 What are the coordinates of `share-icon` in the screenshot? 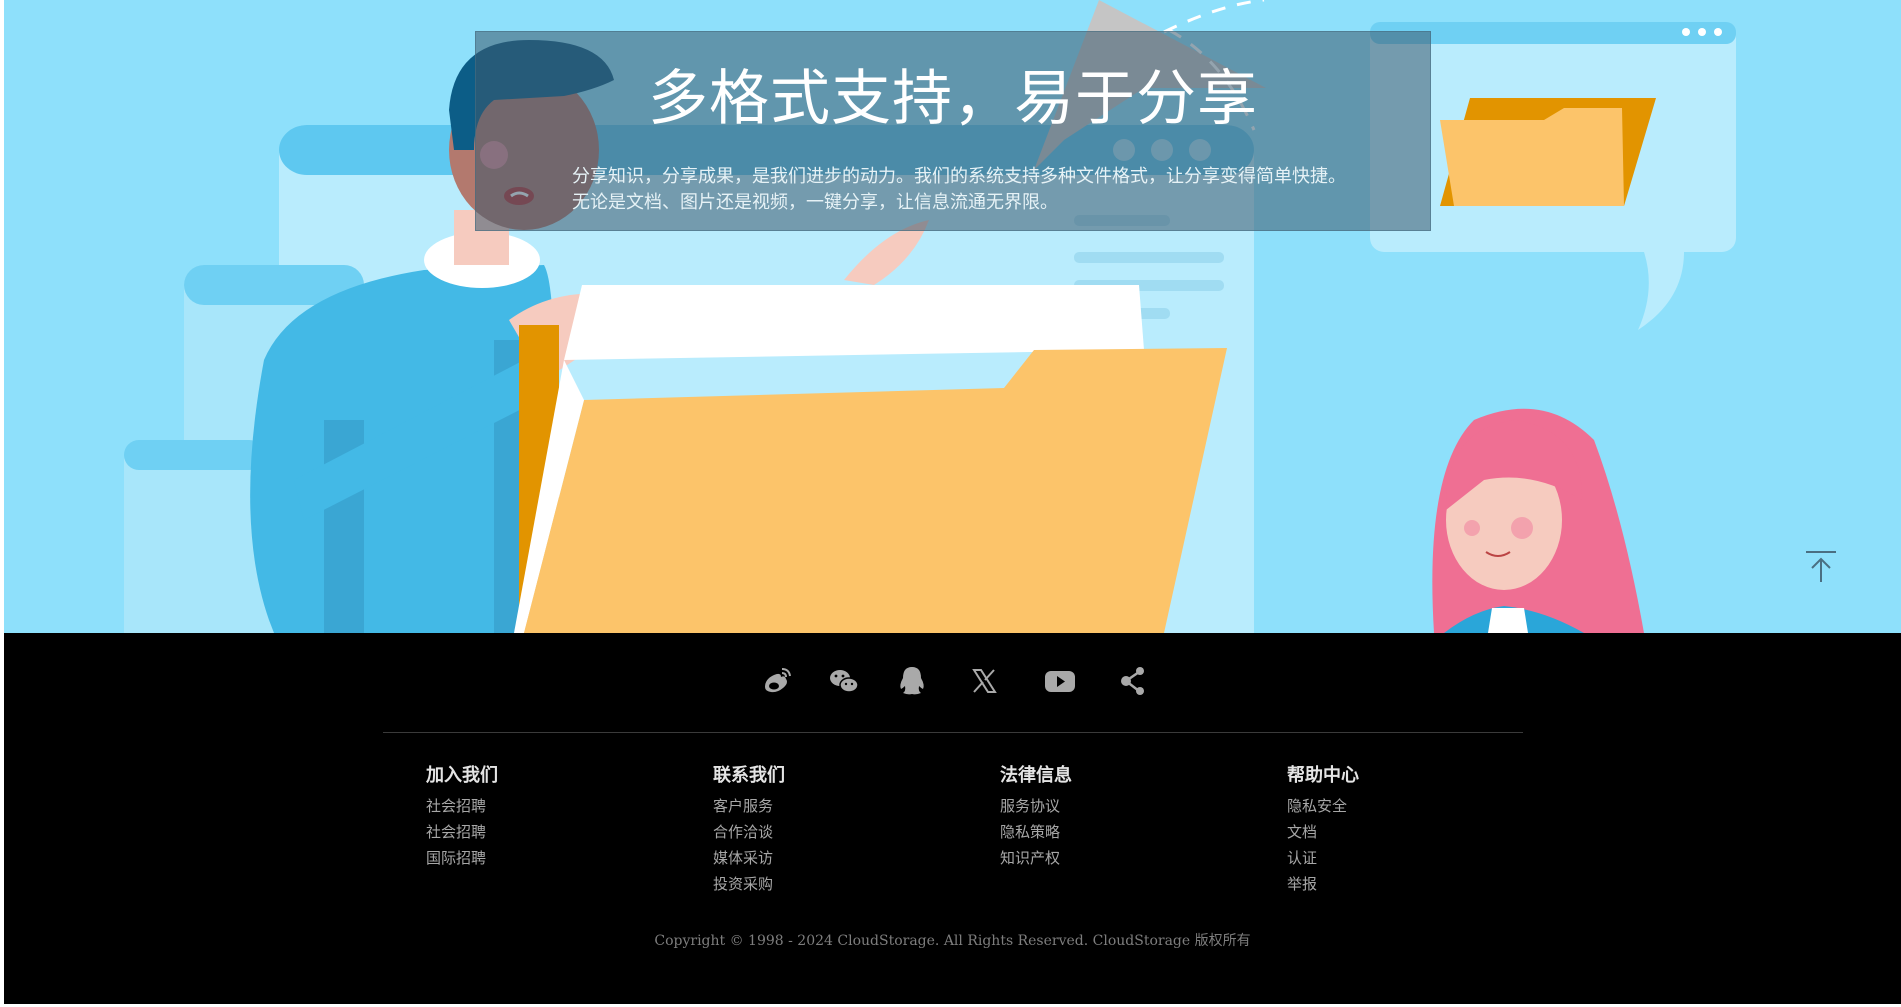 It's located at (1132, 681).